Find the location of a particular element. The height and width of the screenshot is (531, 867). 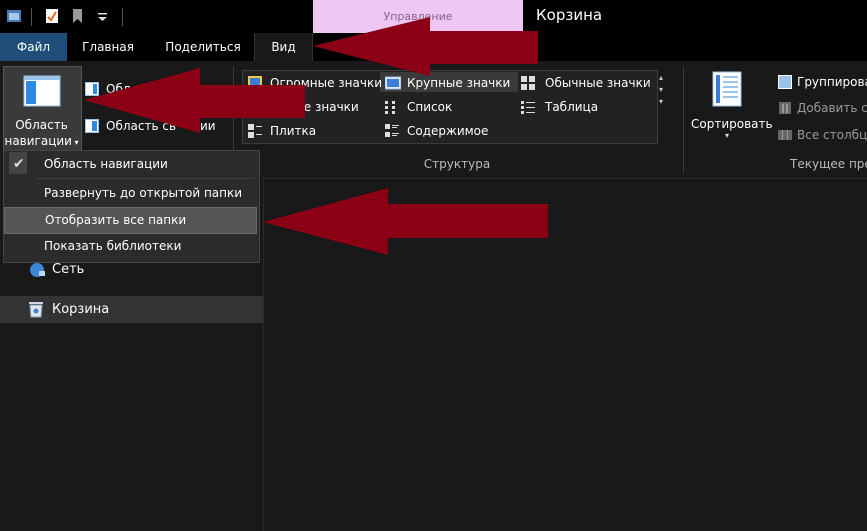

arrow-to-view-tab is located at coordinates (425, 46).